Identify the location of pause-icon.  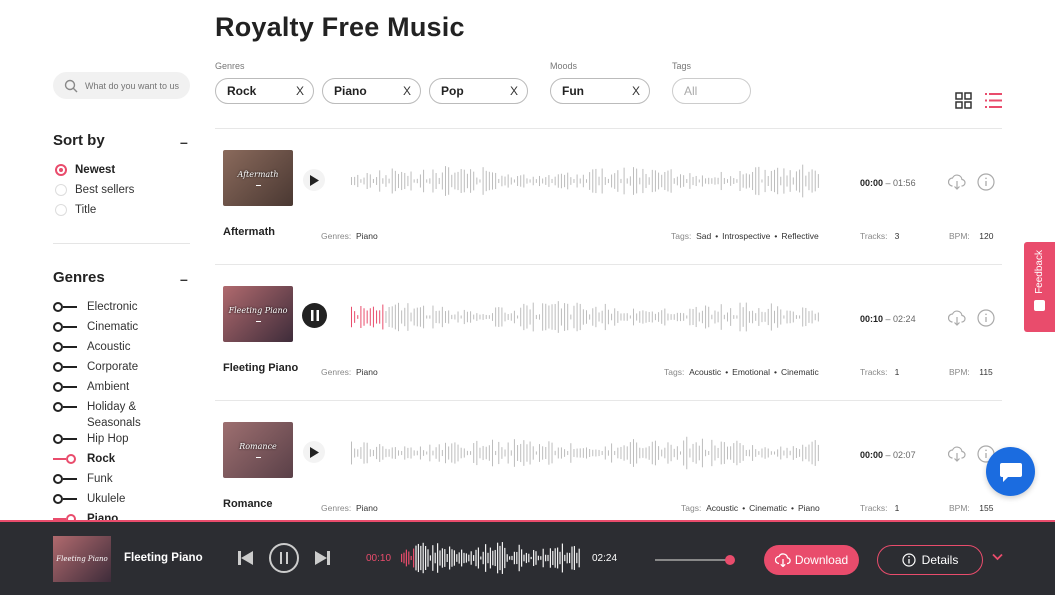
(314, 315).